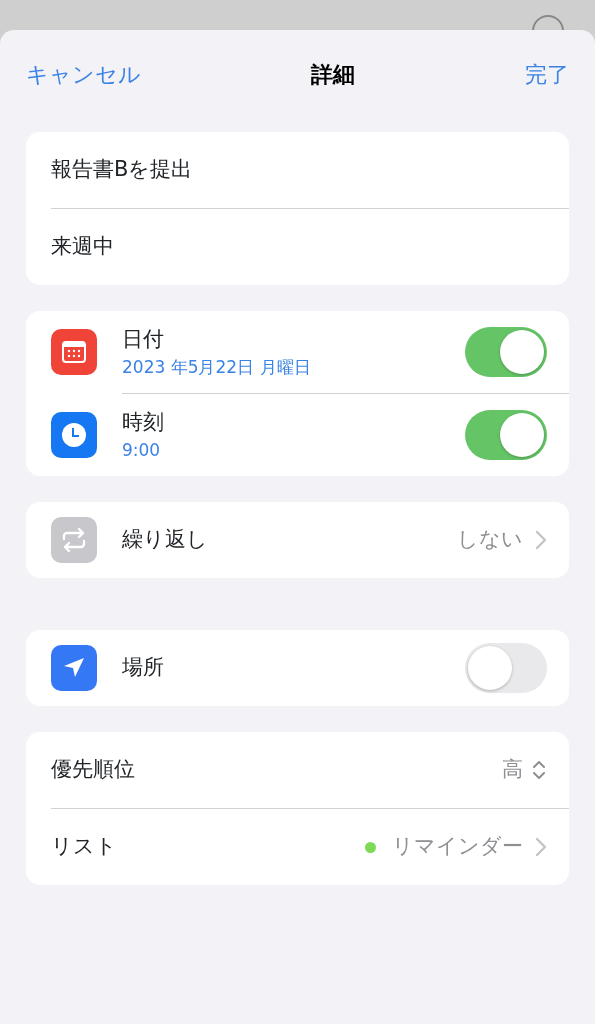  Describe the element at coordinates (297, 170) in the screenshot. I see `title-field: 報告書Bを提出` at that location.